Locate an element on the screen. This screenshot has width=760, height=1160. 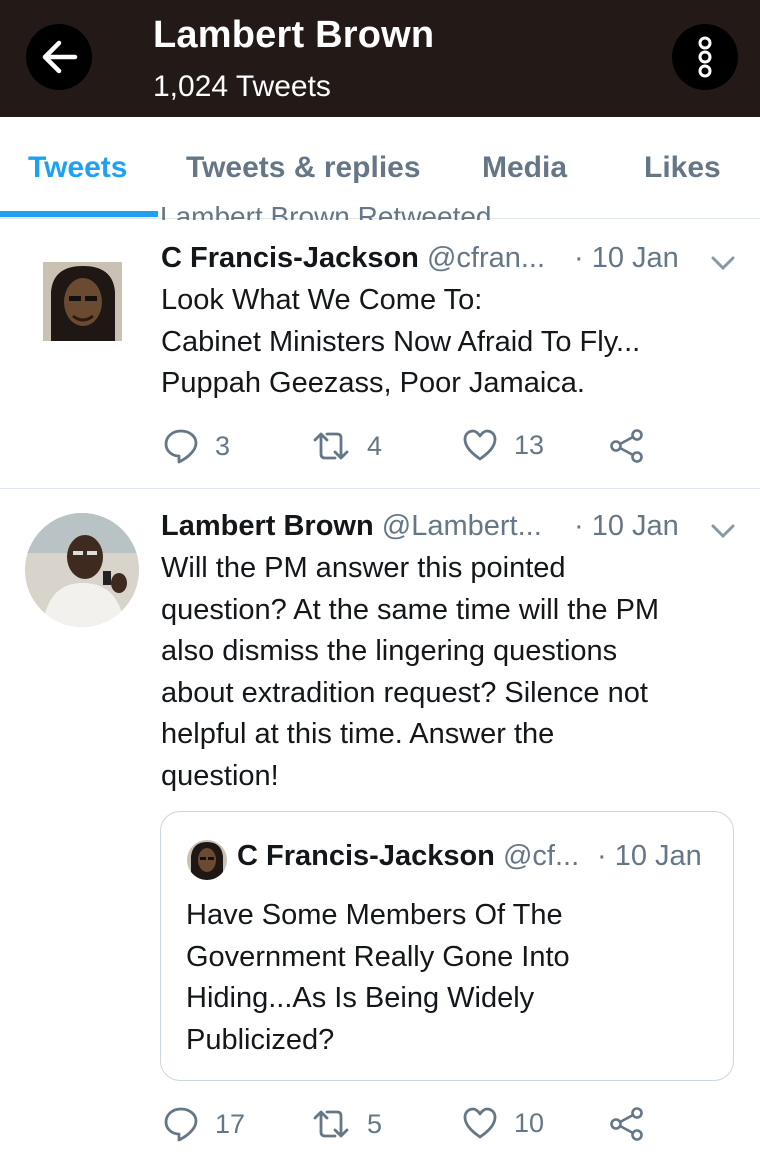
quoted-date: · 10 Jan is located at coordinates (649, 856).